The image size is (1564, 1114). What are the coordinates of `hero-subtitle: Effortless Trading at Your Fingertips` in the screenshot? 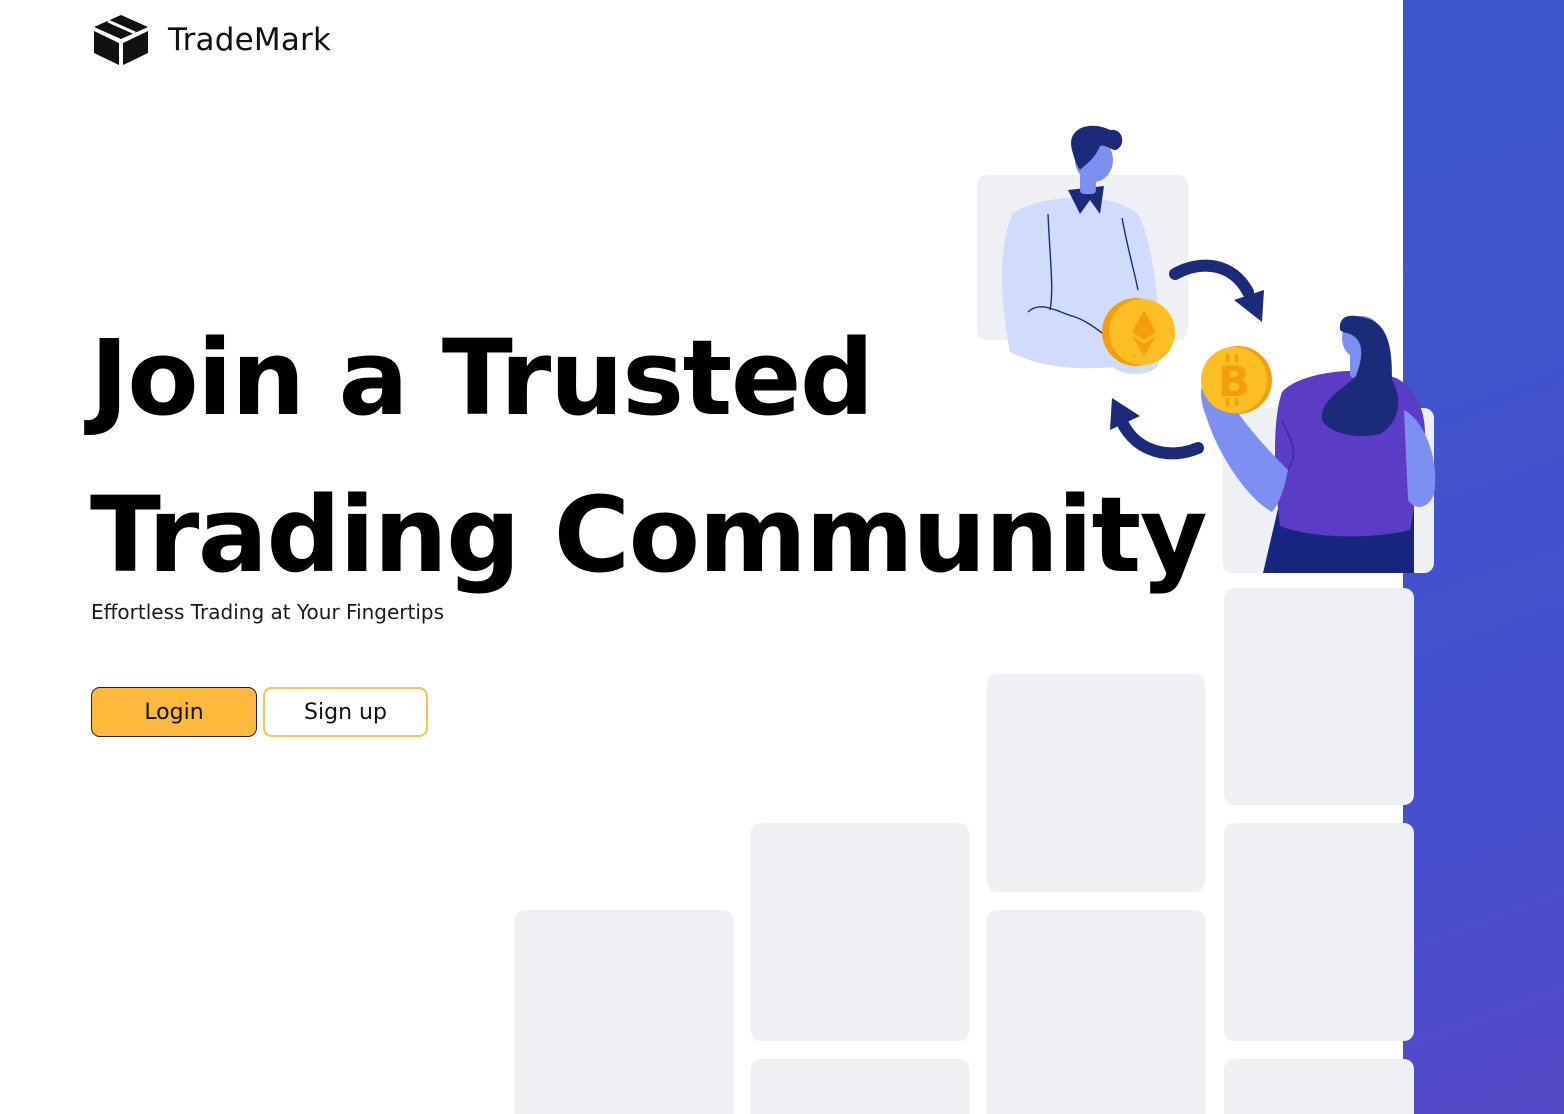 It's located at (268, 612).